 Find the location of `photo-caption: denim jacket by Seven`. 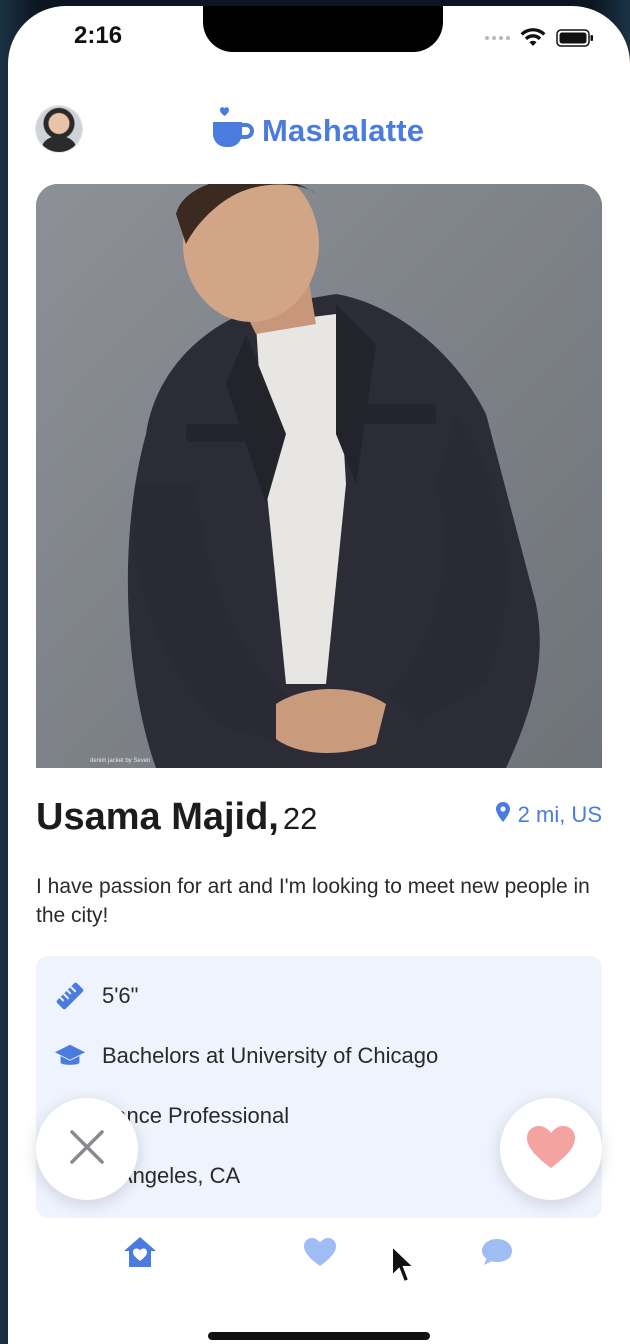

photo-caption: denim jacket by Seven is located at coordinates (120, 761).